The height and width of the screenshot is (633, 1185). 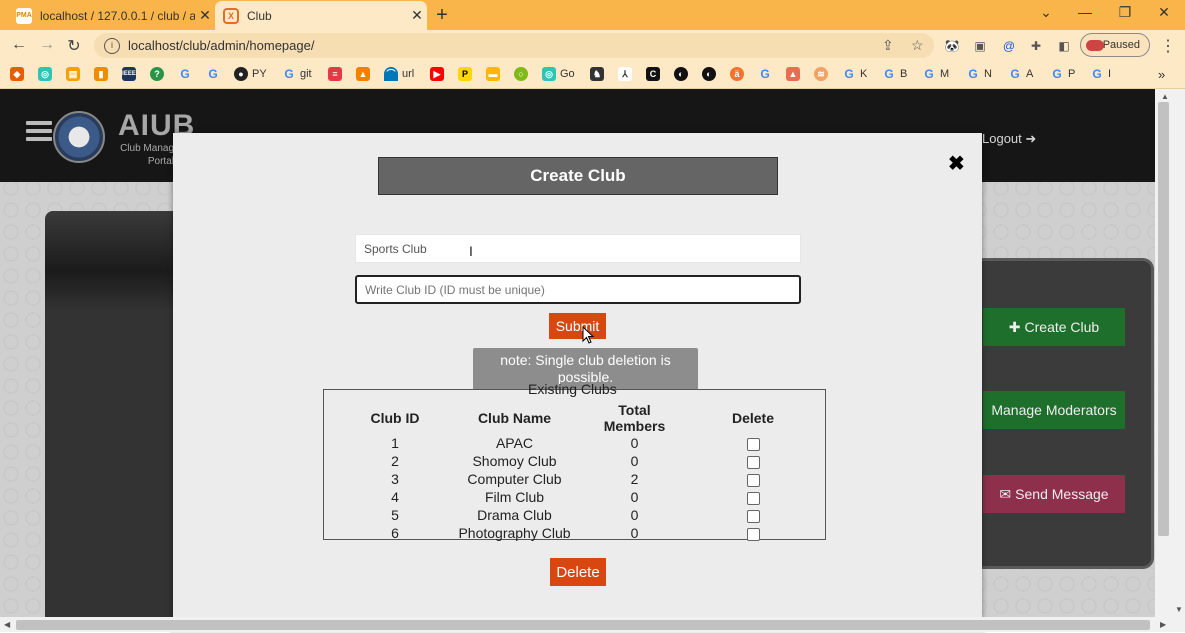 I want to click on logout-link: Logout ➜, so click(x=1009, y=139).